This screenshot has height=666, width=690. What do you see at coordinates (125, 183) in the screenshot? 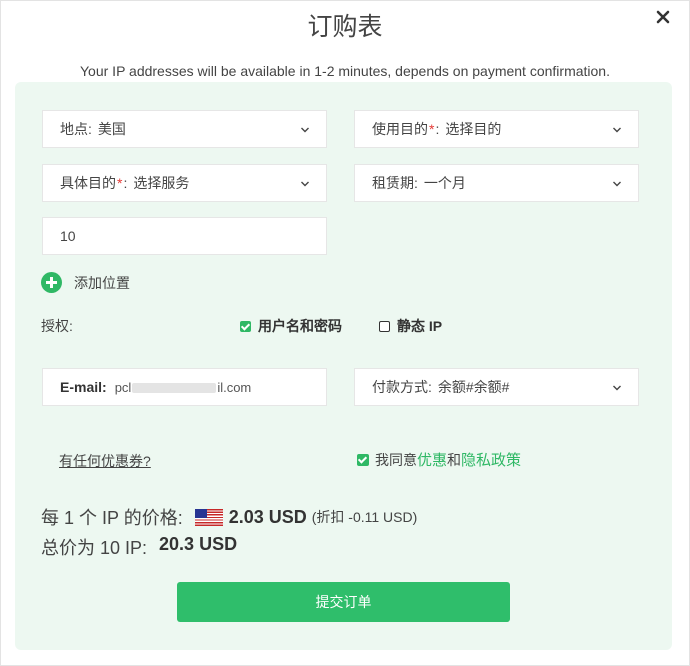
I see `specific-purpose-colon: :` at bounding box center [125, 183].